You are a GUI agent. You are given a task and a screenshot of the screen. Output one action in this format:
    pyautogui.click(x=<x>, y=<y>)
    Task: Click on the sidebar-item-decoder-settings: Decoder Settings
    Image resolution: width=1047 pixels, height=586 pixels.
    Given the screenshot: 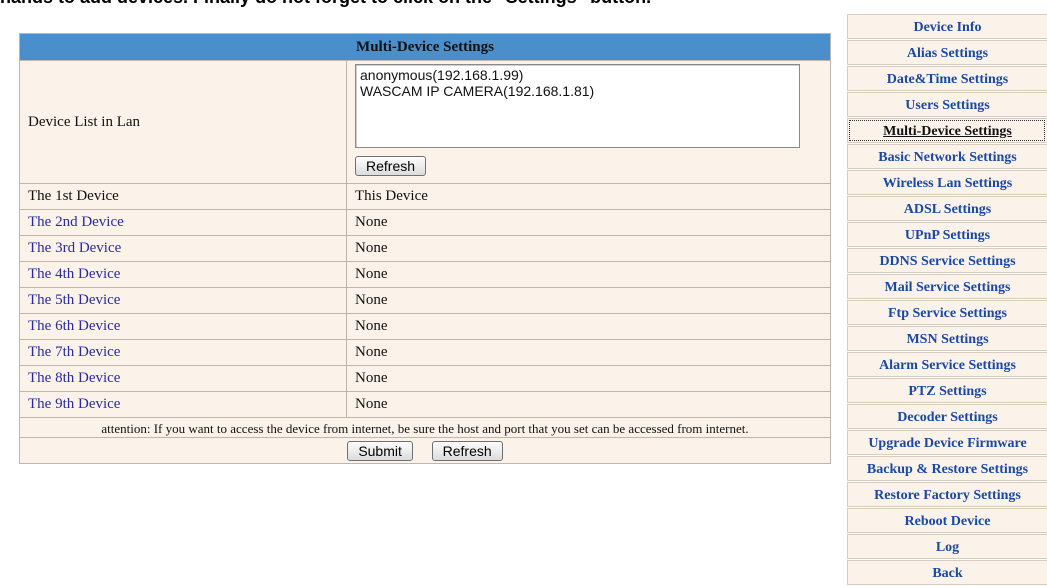 What is the action you would take?
    pyautogui.click(x=947, y=416)
    